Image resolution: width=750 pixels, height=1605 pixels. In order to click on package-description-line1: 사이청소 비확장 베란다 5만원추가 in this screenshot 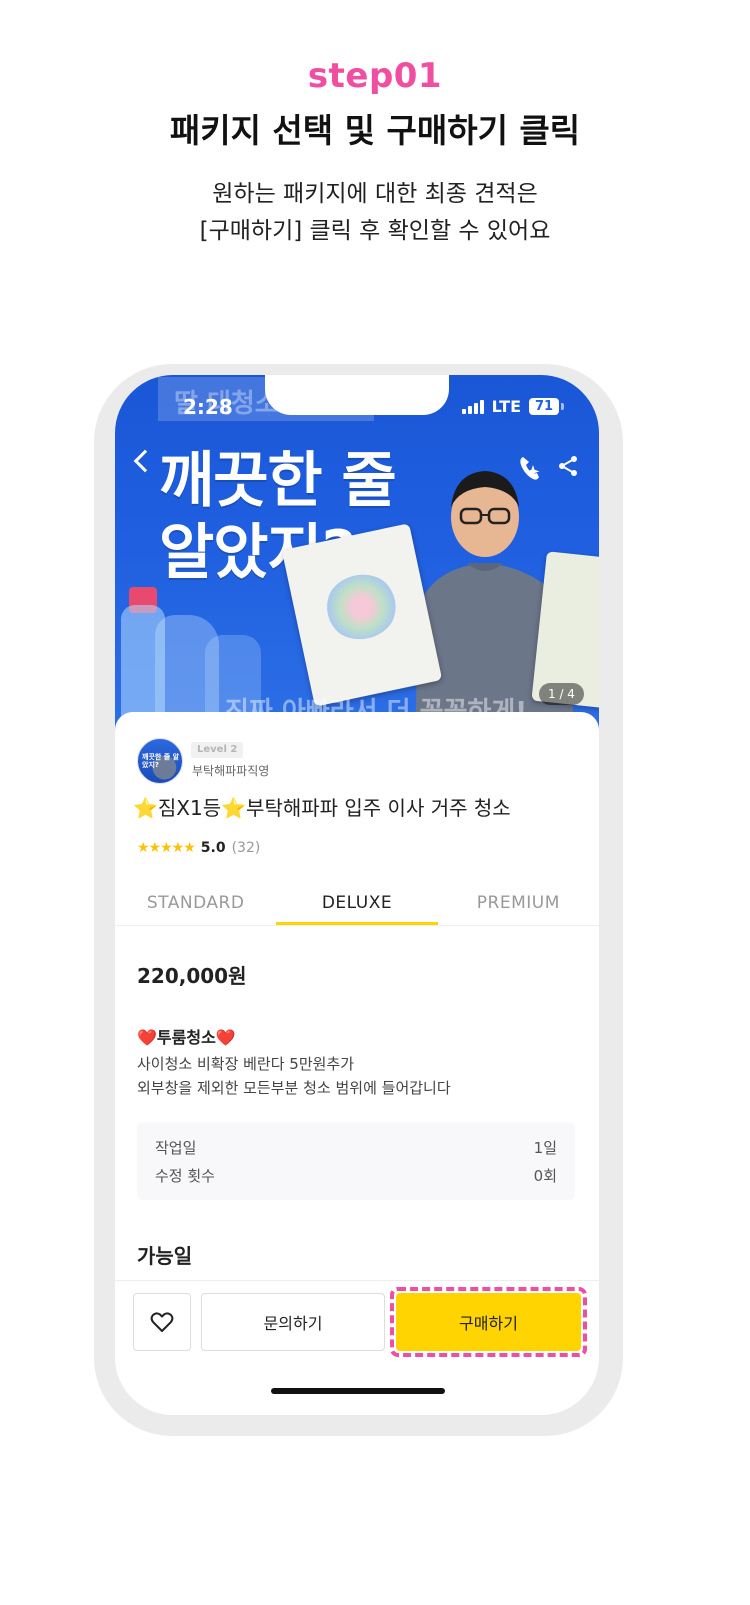, I will do `click(246, 1064)`.